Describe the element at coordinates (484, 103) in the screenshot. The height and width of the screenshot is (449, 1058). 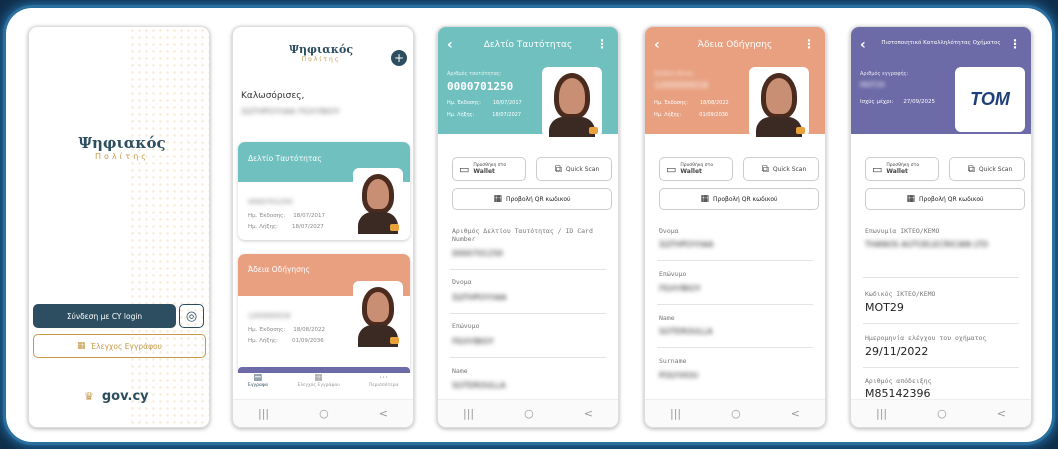
I see `id-issue-row: Ημ. Έκδοσης: 18/07/2017` at that location.